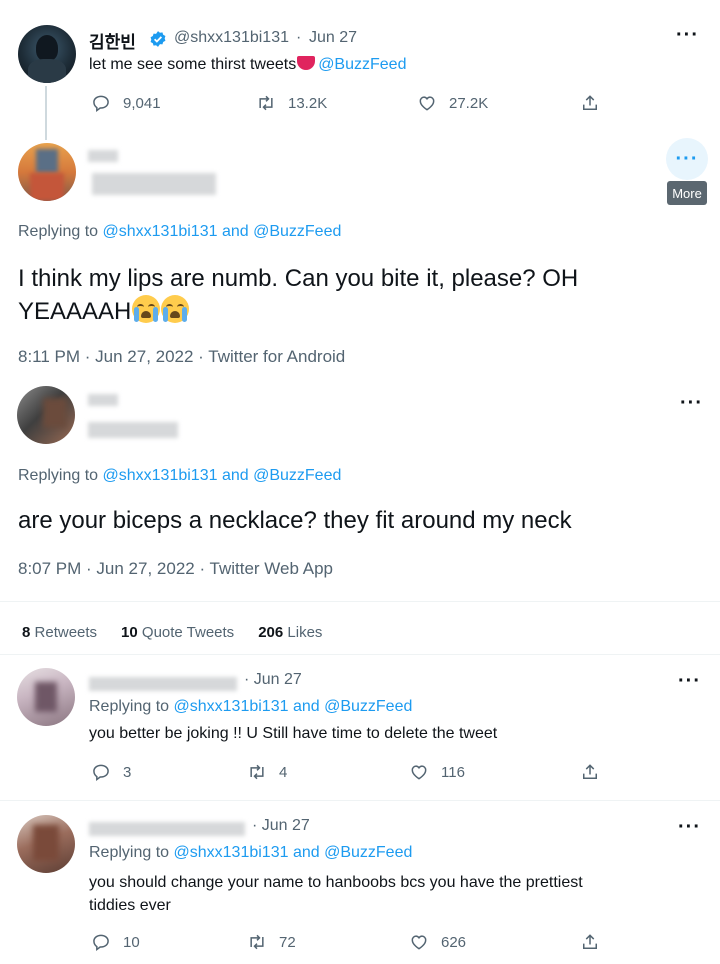 Image resolution: width=720 pixels, height=964 pixels. I want to click on retweets-stat: 8 Retweets, so click(59, 632).